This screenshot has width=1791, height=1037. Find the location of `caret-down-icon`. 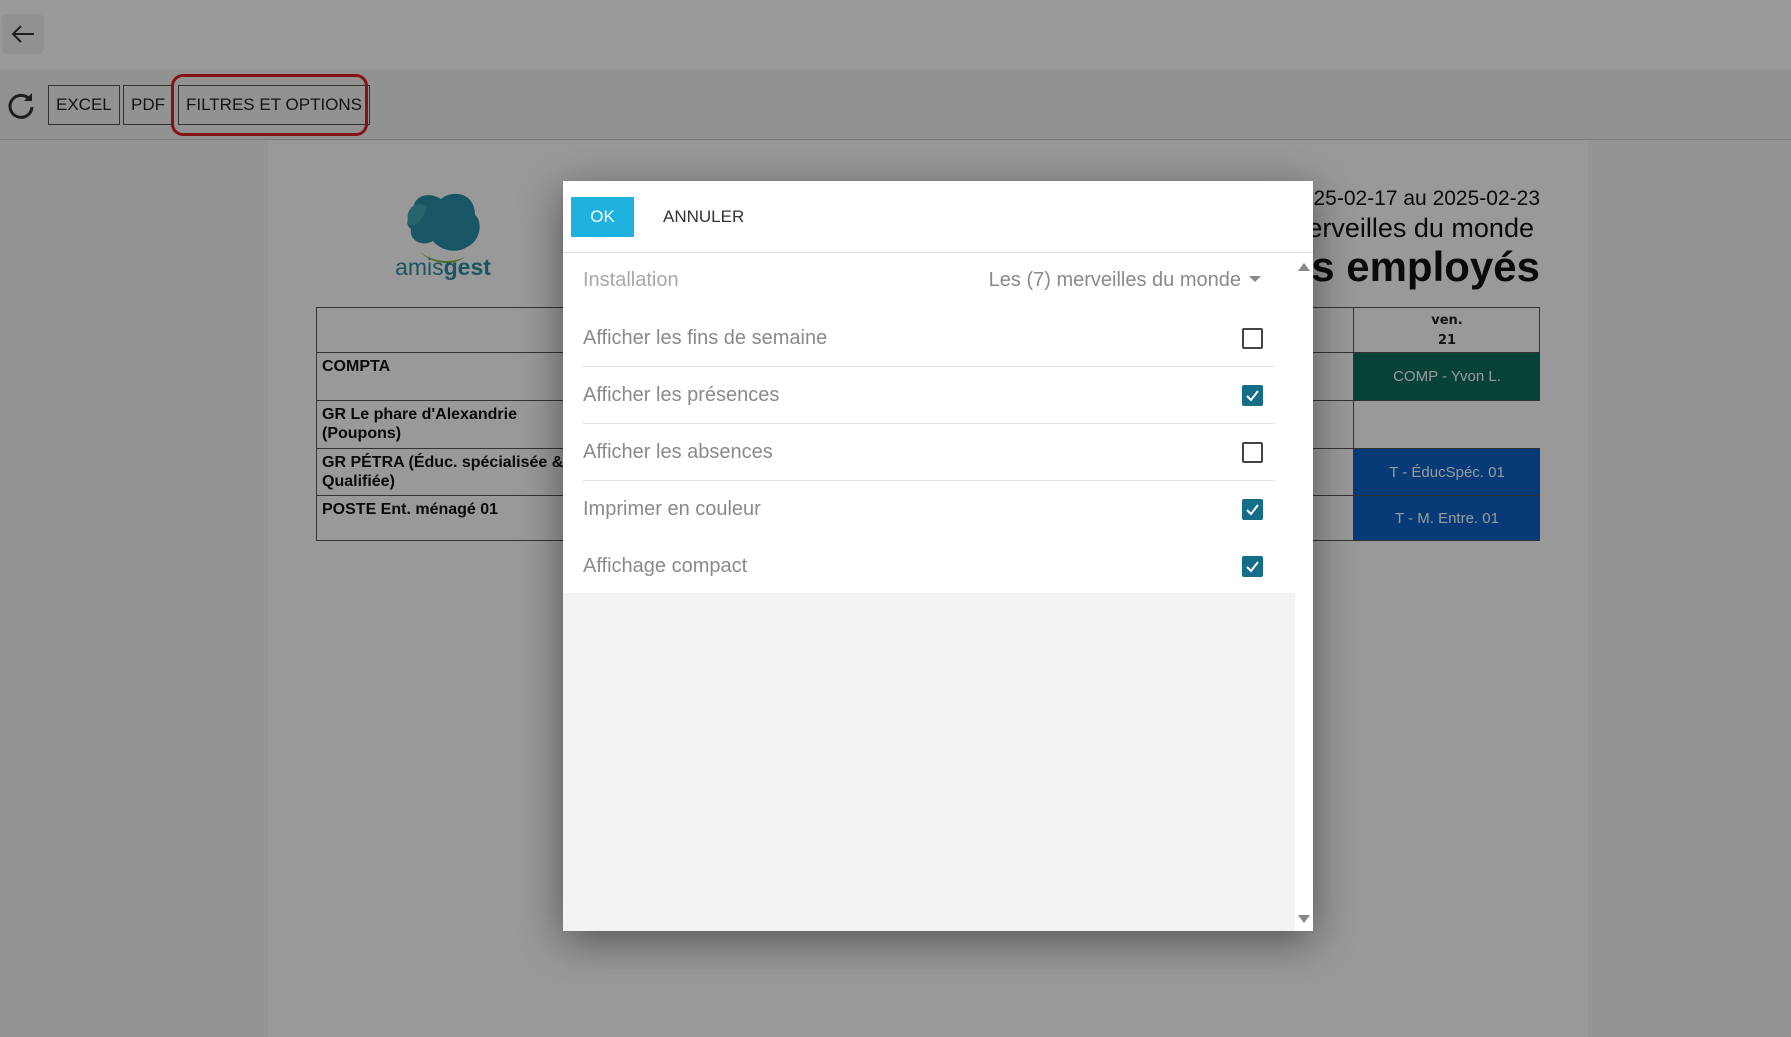

caret-down-icon is located at coordinates (1255, 278).